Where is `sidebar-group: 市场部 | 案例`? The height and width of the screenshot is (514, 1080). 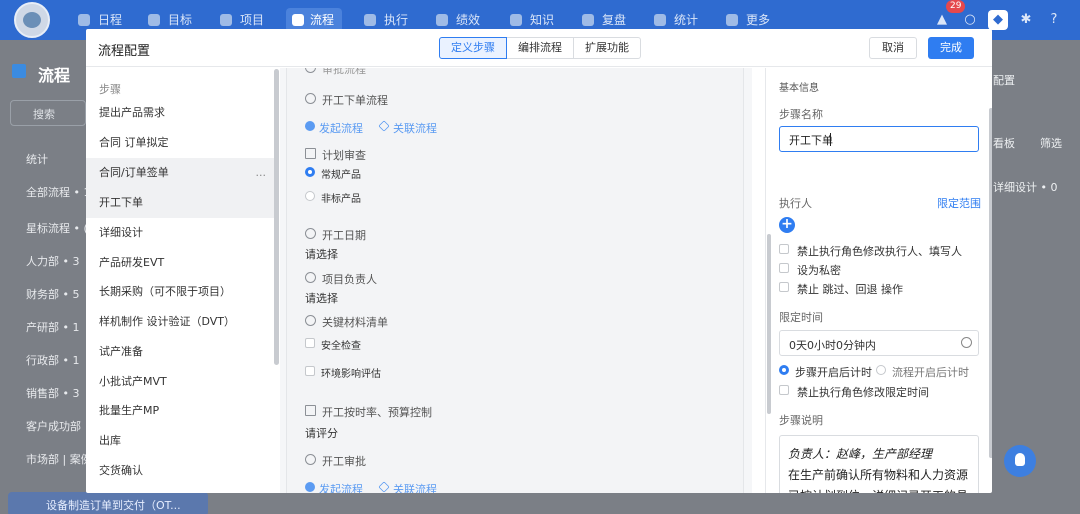
sidebar-group: 市场部 | 案例 is located at coordinates (43, 466).